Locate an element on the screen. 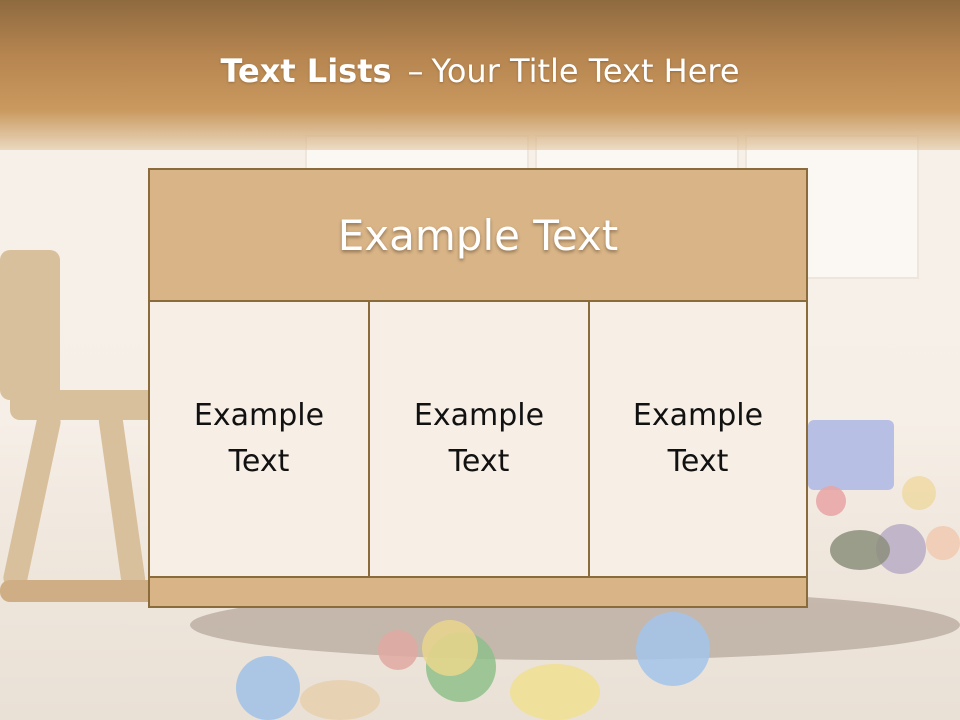  title-subtitle-text: Your Title Text Here is located at coordinates (585, 71).